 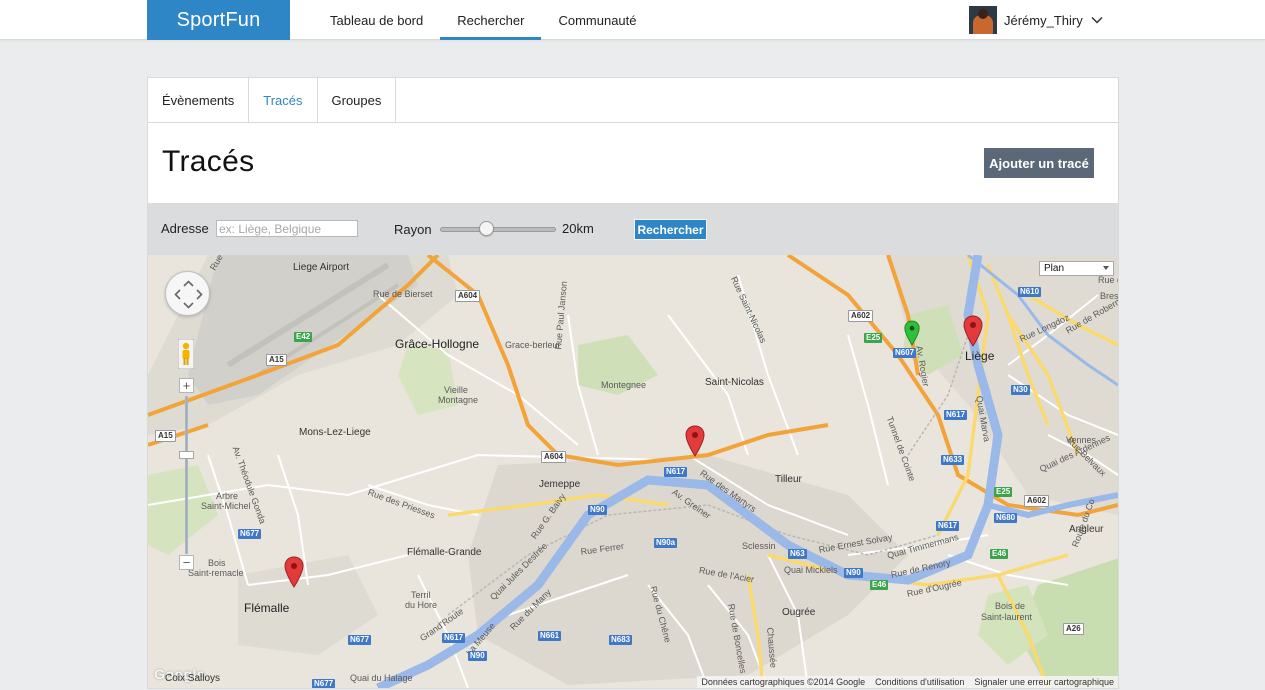 I want to click on shield-e42: E42, so click(x=303, y=337).